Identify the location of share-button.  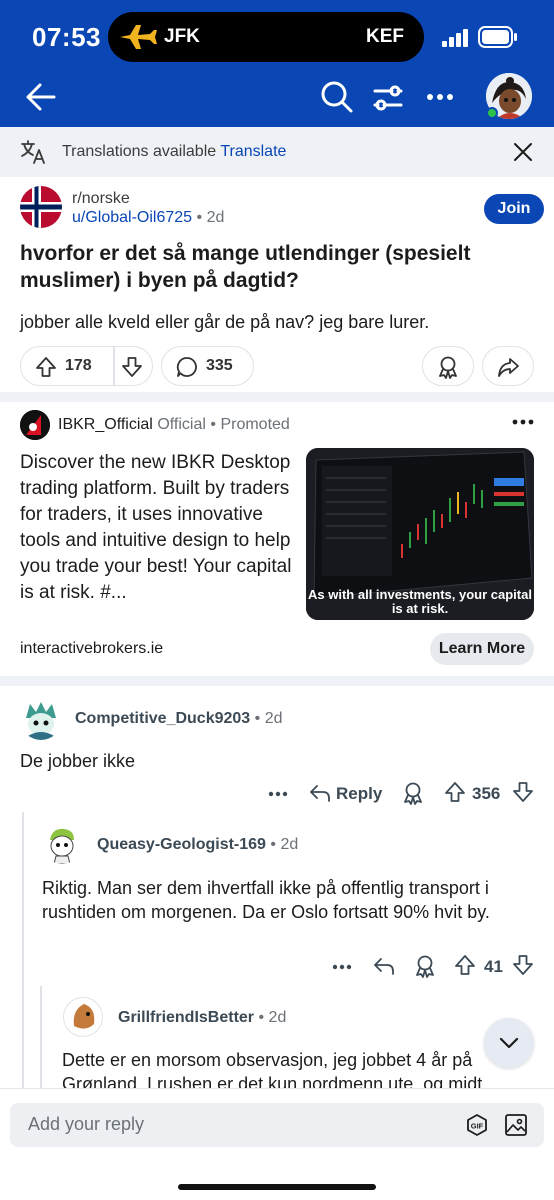
(508, 366).